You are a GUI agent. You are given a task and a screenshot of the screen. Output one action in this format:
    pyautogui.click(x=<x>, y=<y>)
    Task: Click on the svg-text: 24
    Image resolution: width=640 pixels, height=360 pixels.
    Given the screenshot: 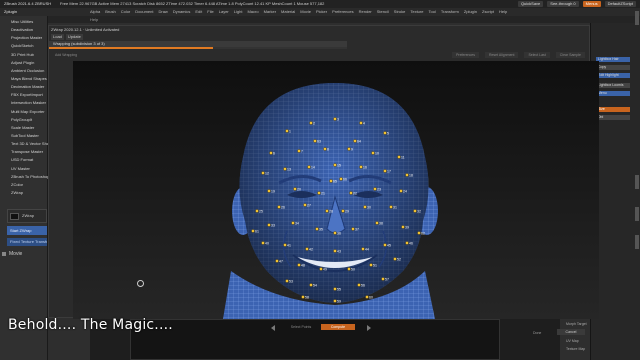 What is the action you would take?
    pyautogui.click(x=405, y=192)
    